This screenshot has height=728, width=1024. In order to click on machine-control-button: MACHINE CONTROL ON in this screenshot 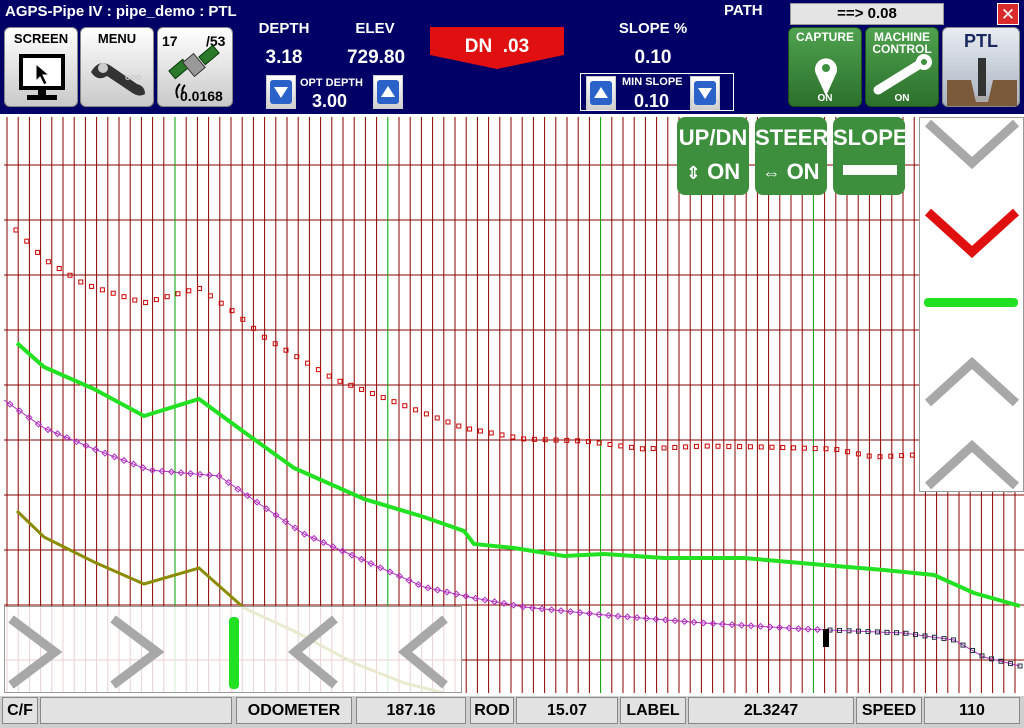, I will do `click(902, 67)`.